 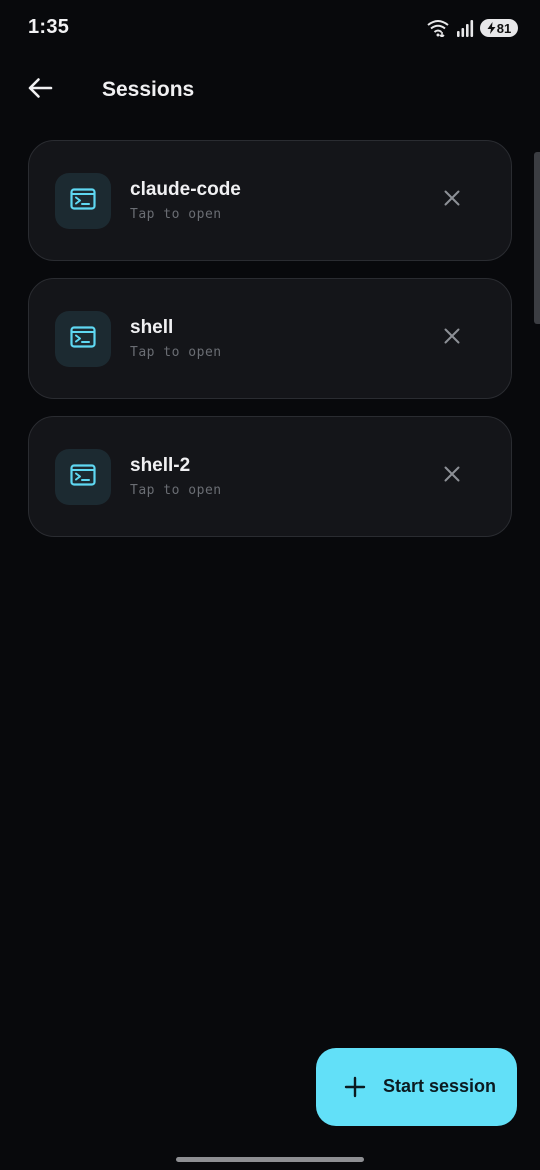 What do you see at coordinates (355, 1087) in the screenshot?
I see `plus-icon` at bounding box center [355, 1087].